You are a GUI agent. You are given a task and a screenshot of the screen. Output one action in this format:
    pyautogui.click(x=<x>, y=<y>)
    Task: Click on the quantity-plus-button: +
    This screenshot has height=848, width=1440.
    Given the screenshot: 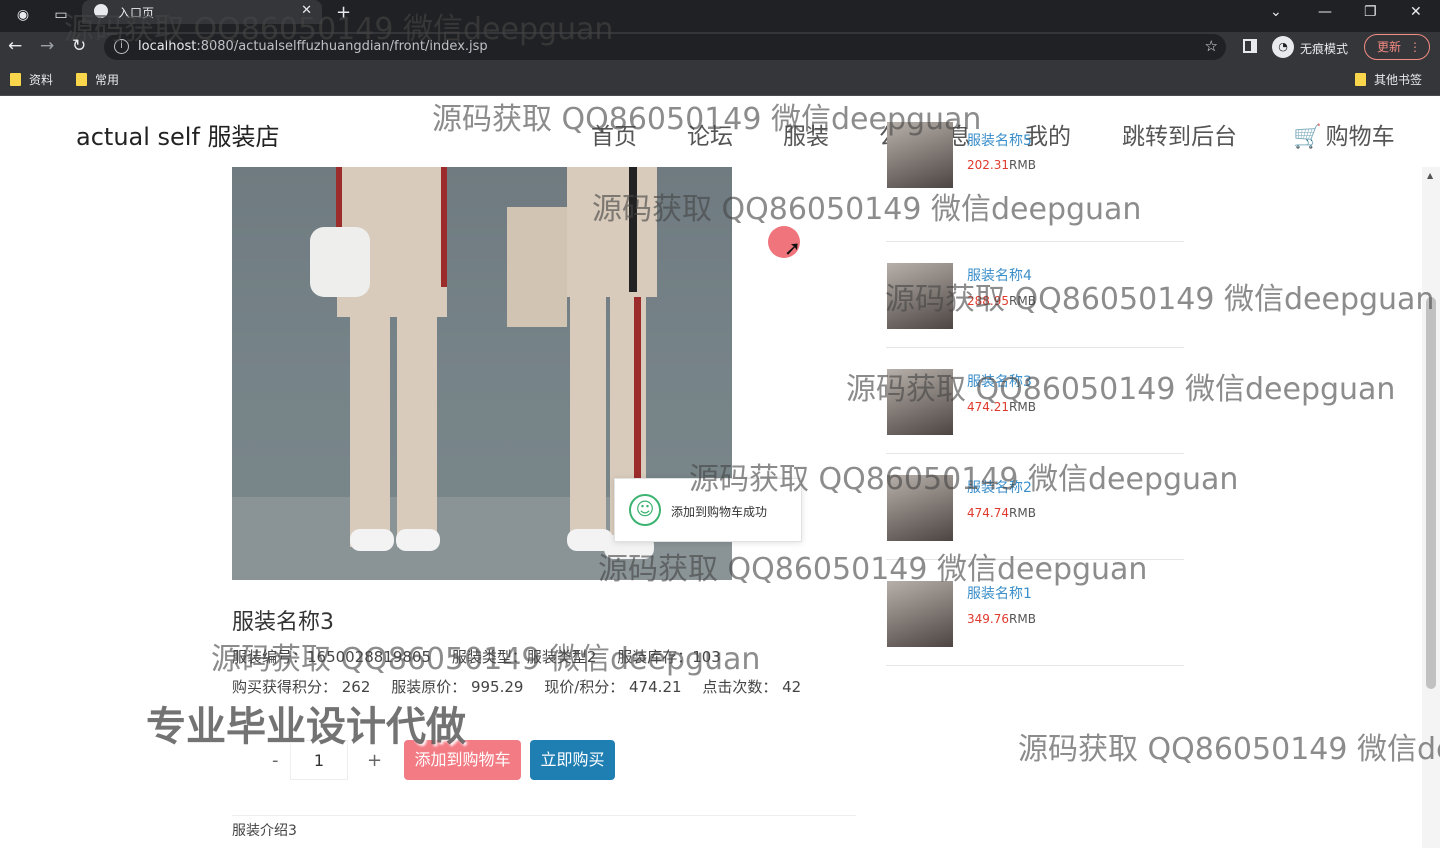 What is the action you would take?
    pyautogui.click(x=374, y=760)
    